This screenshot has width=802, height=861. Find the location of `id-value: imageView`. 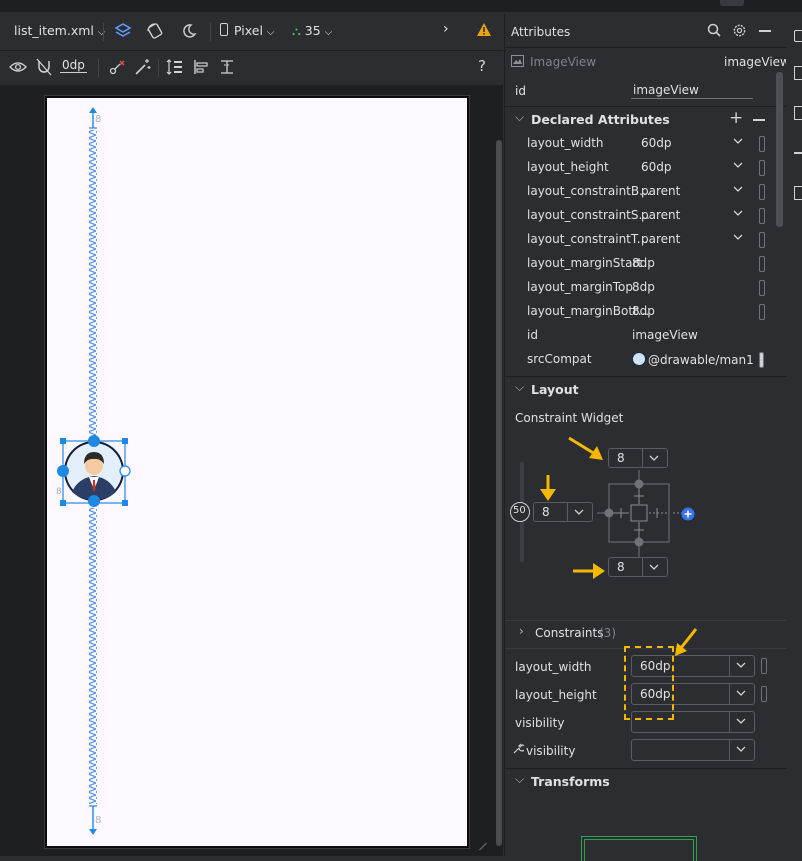

id-value: imageView is located at coordinates (666, 90).